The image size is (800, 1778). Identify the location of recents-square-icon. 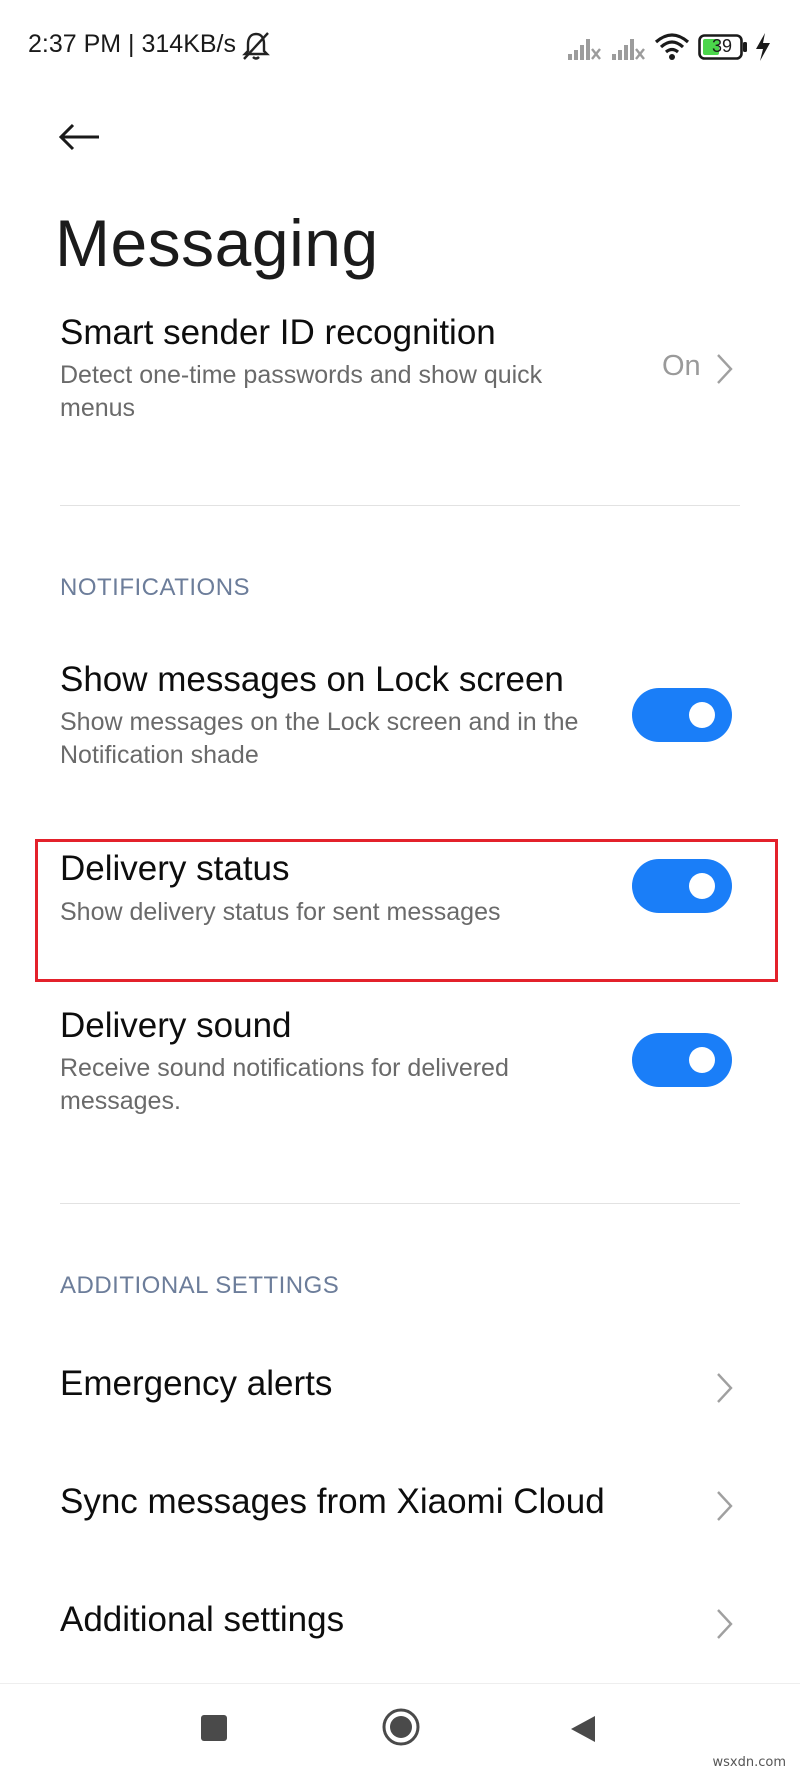
(214, 1728).